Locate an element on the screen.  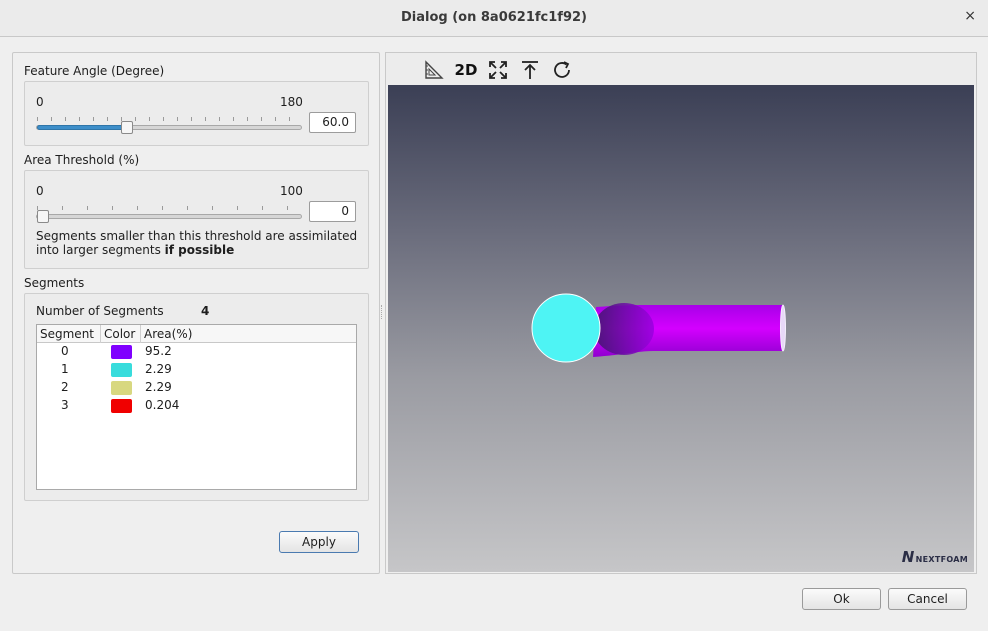
area-threshold-ticks is located at coordinates (169, 208).